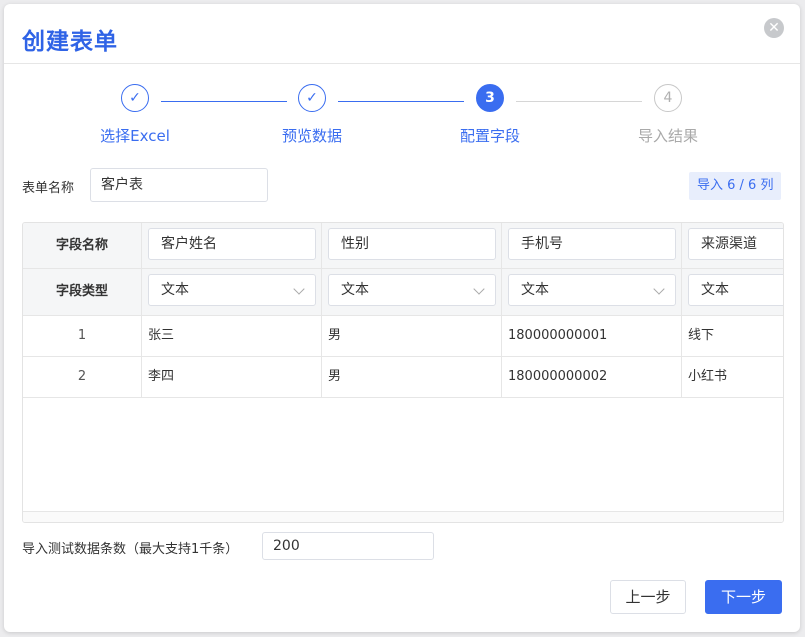 This screenshot has height=637, width=805. Describe the element at coordinates (232, 336) in the screenshot. I see `table-cell: 张三` at that location.